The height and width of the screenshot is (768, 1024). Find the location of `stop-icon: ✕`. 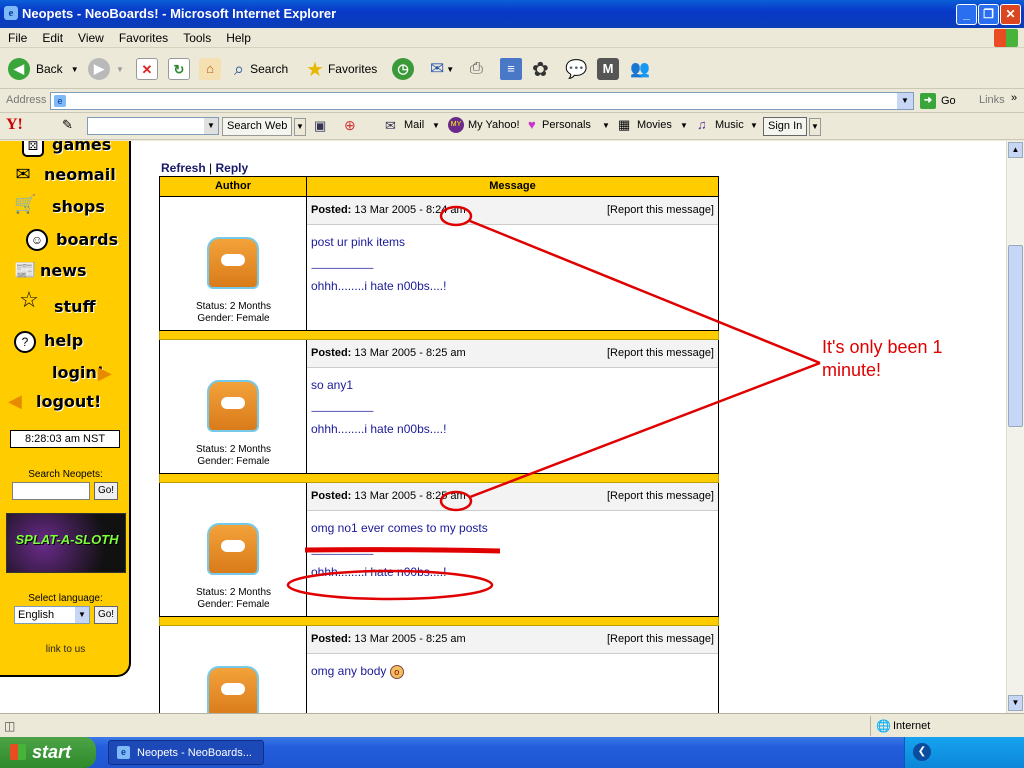

stop-icon: ✕ is located at coordinates (147, 69).